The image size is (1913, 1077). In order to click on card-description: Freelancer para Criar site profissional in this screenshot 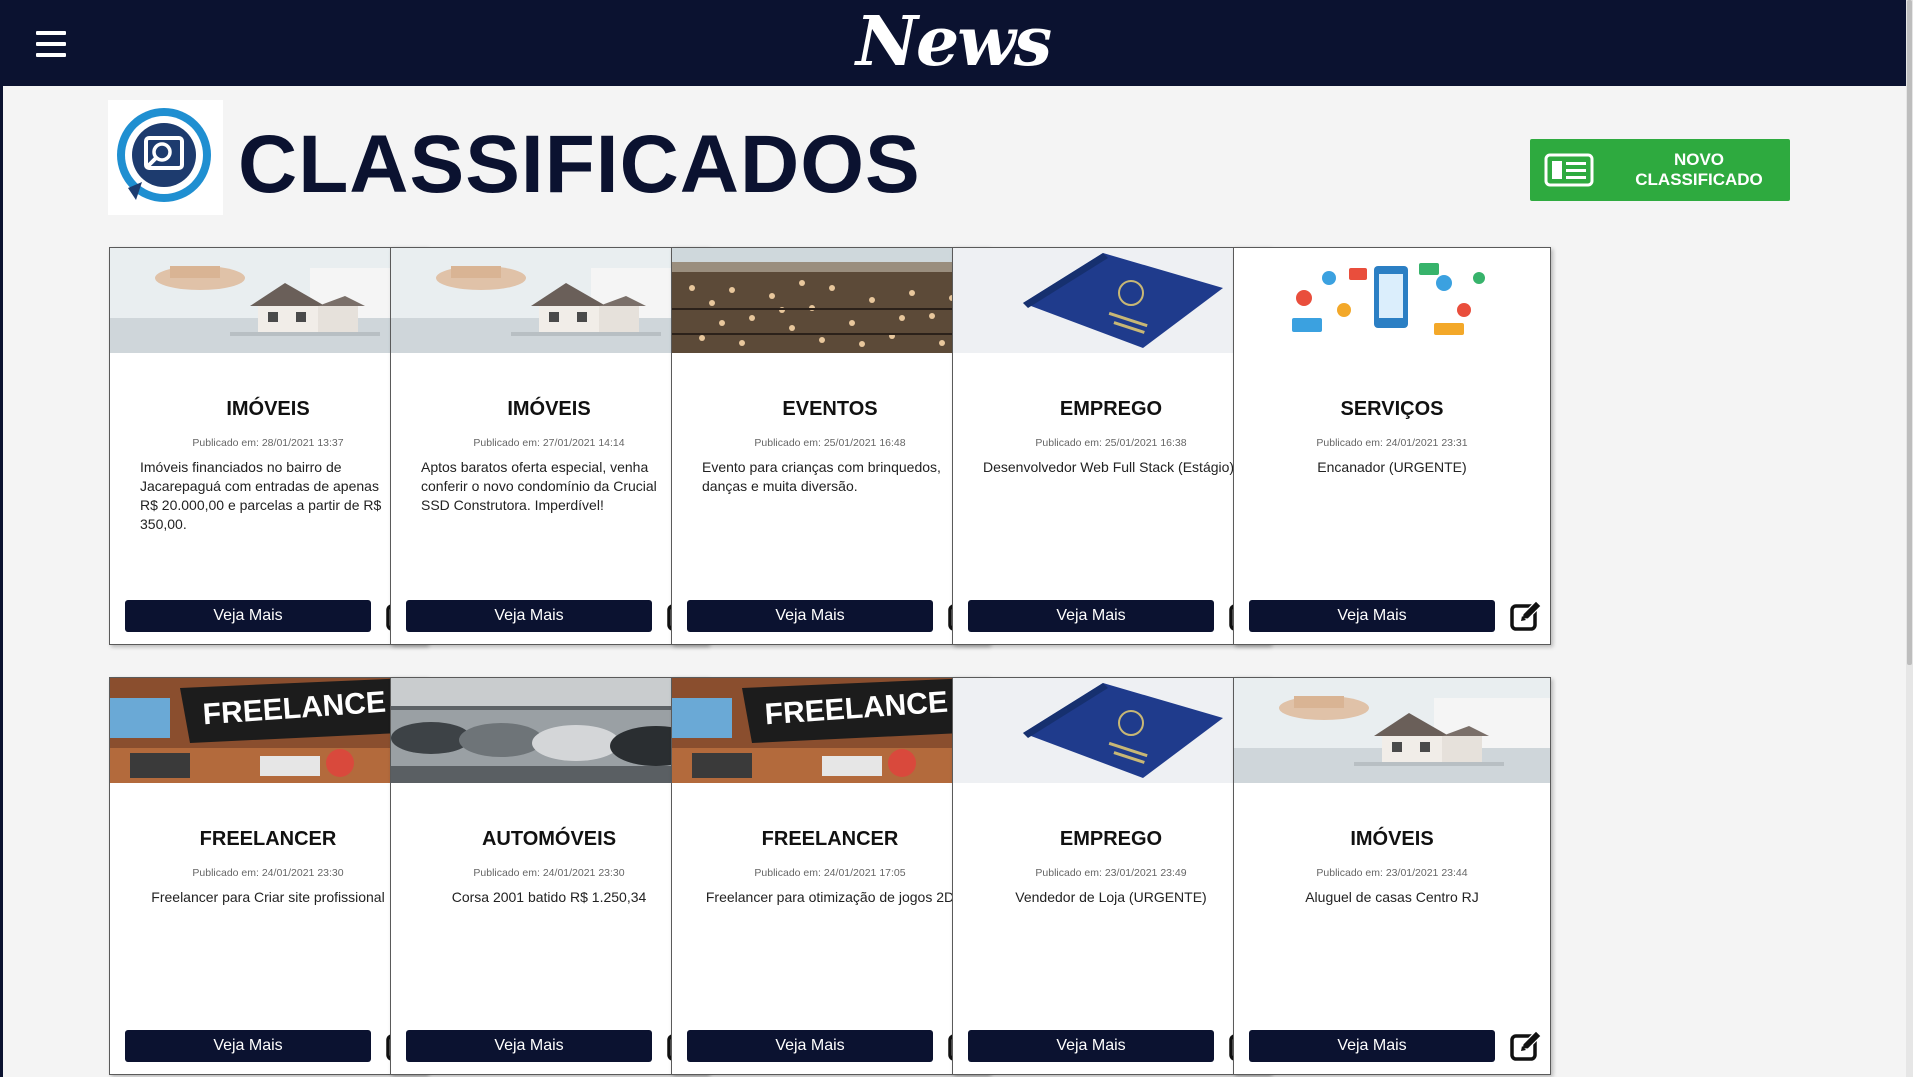, I will do `click(268, 897)`.